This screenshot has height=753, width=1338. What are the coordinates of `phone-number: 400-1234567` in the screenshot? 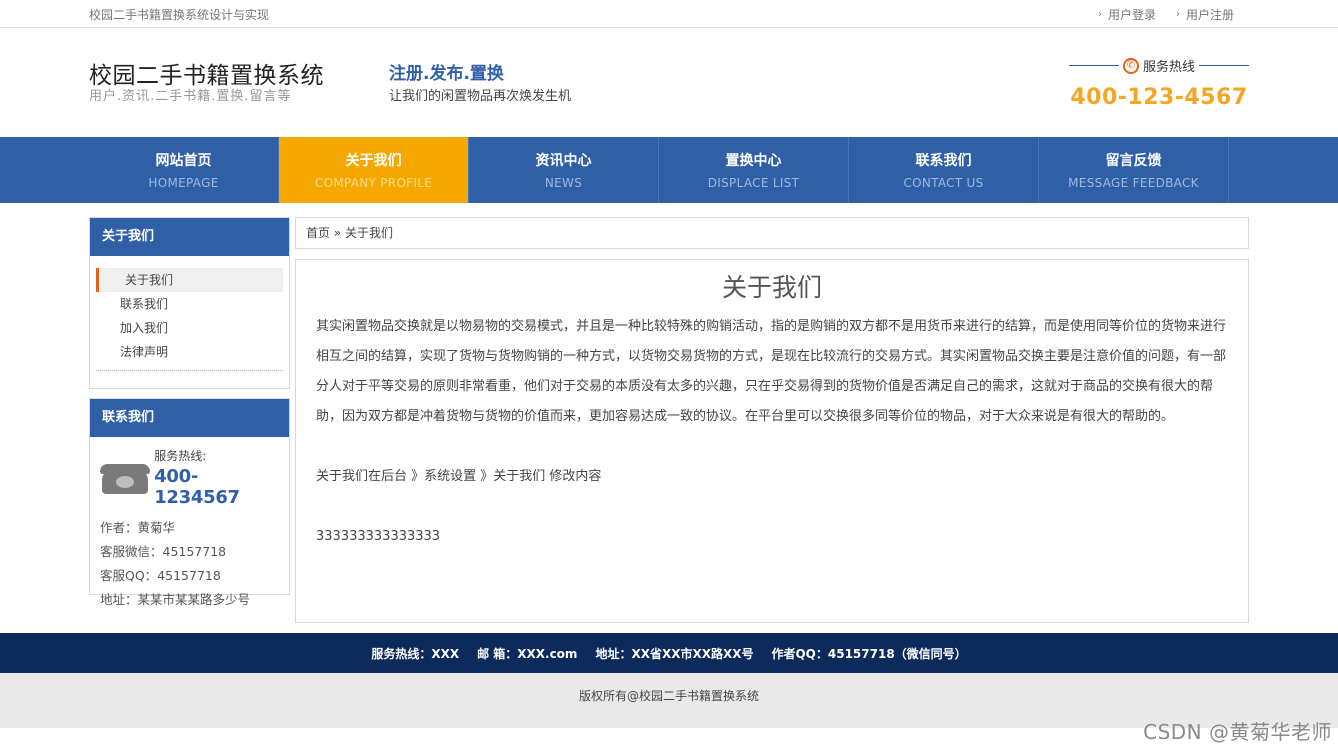 It's located at (197, 487).